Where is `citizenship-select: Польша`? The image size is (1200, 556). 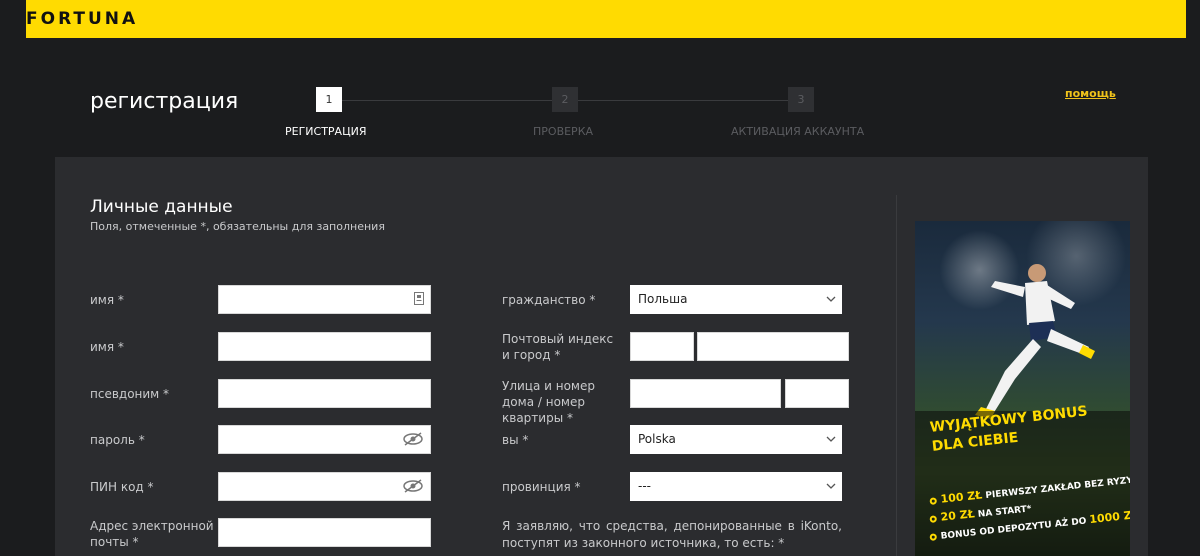 citizenship-select: Польша is located at coordinates (736, 299).